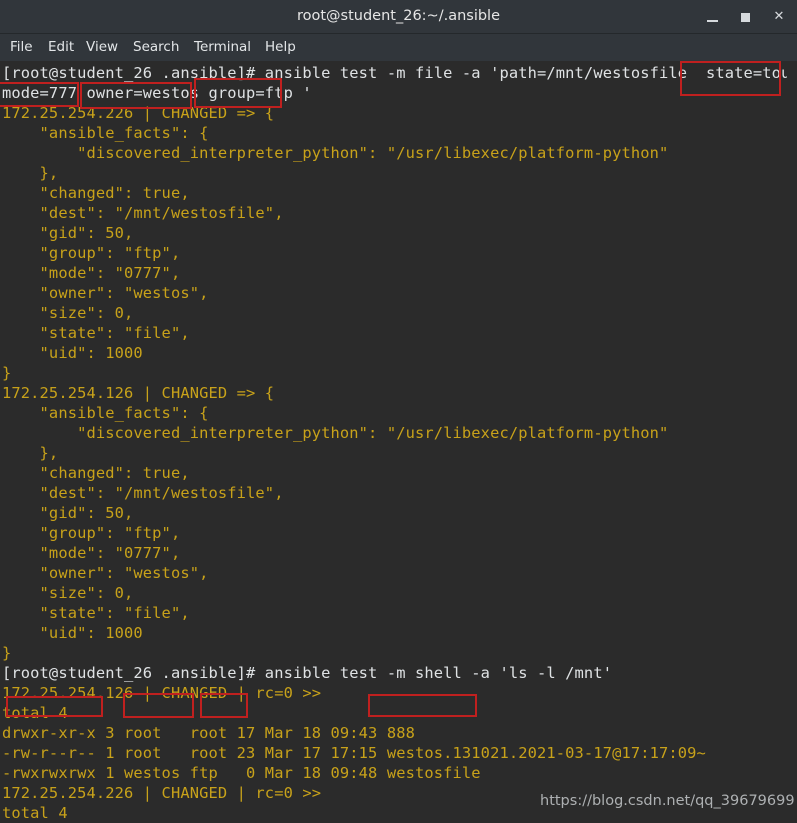  Describe the element at coordinates (138, 113) in the screenshot. I see `terminal-line: 172.25.254.226 | CHANGED => {` at that location.